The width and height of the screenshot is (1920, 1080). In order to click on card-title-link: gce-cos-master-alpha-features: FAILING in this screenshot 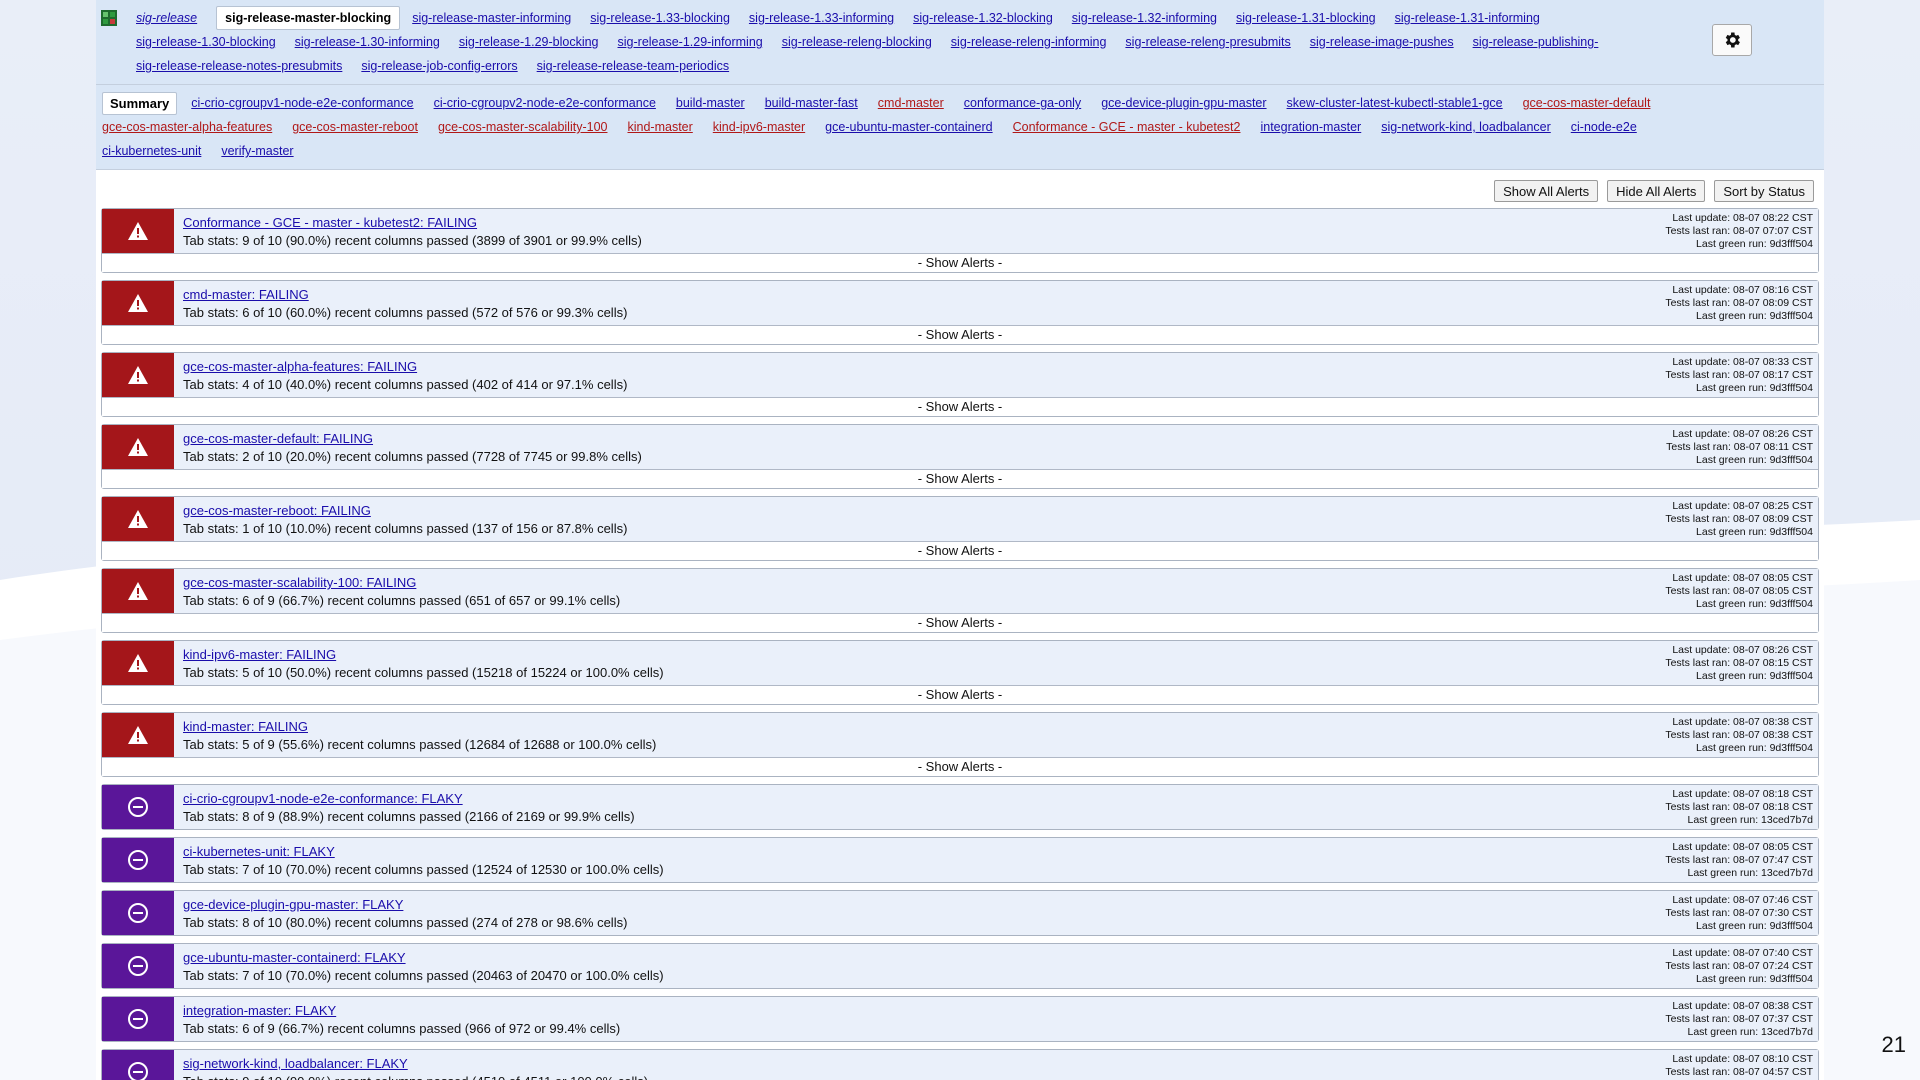, I will do `click(924, 367)`.